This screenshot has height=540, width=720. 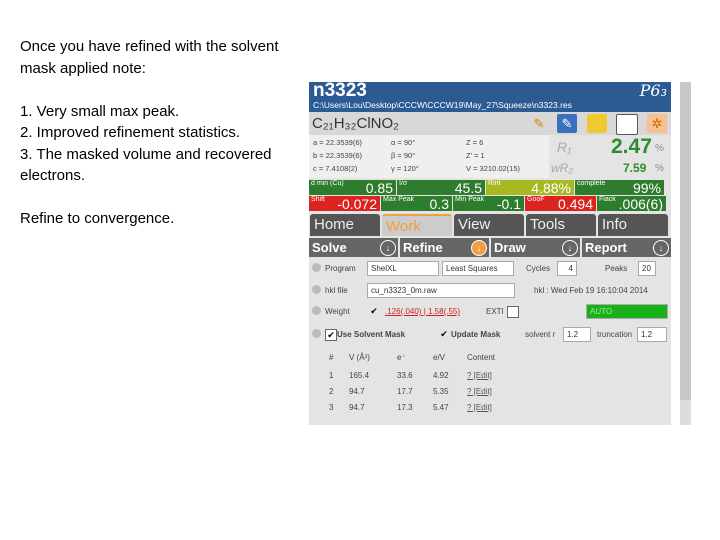 What do you see at coordinates (439, 357) in the screenshot?
I see `column-header: e/V` at bounding box center [439, 357].